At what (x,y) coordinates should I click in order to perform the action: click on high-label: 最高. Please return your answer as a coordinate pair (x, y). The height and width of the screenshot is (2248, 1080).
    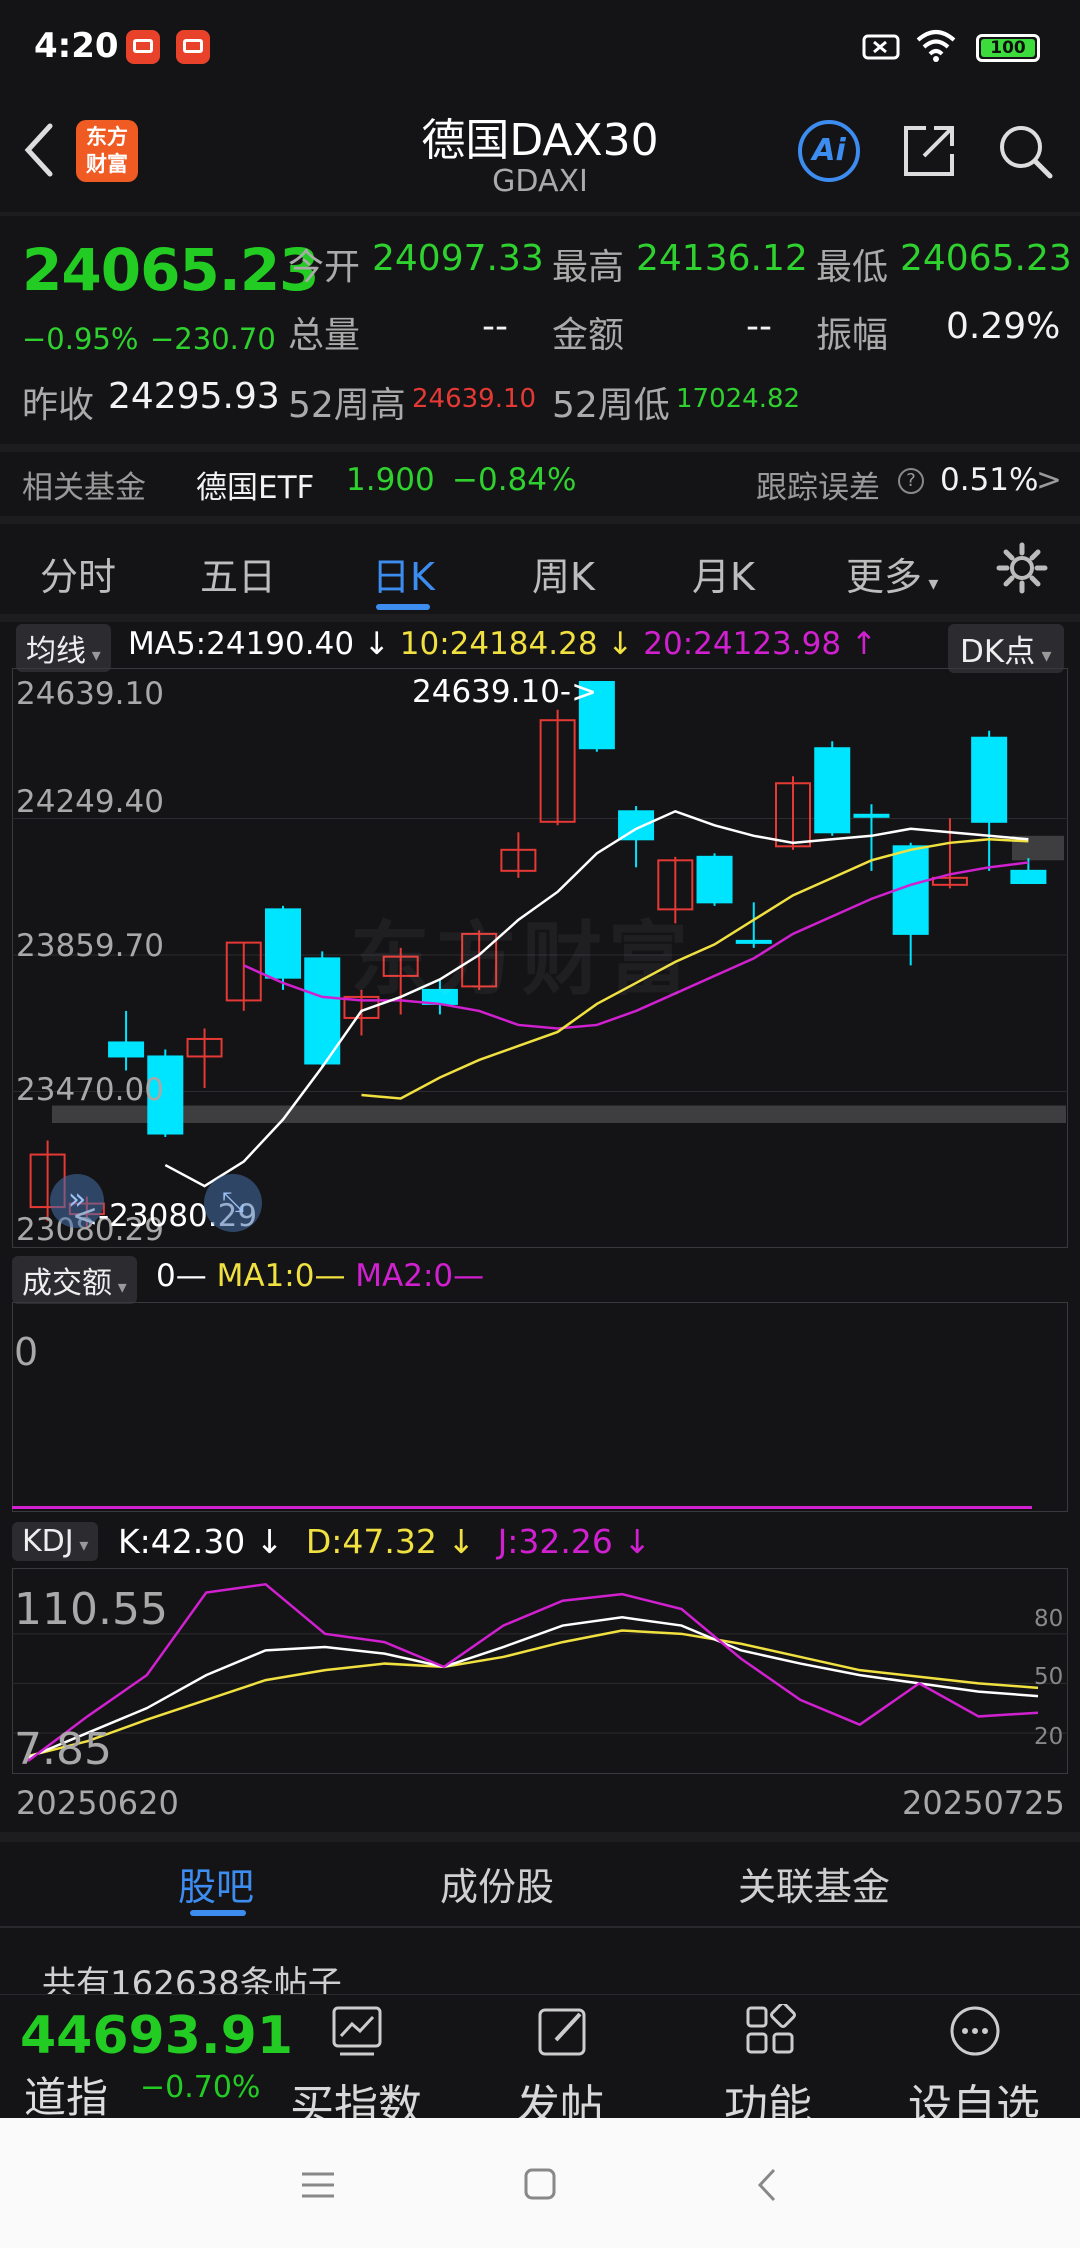
    Looking at the image, I should click on (588, 267).